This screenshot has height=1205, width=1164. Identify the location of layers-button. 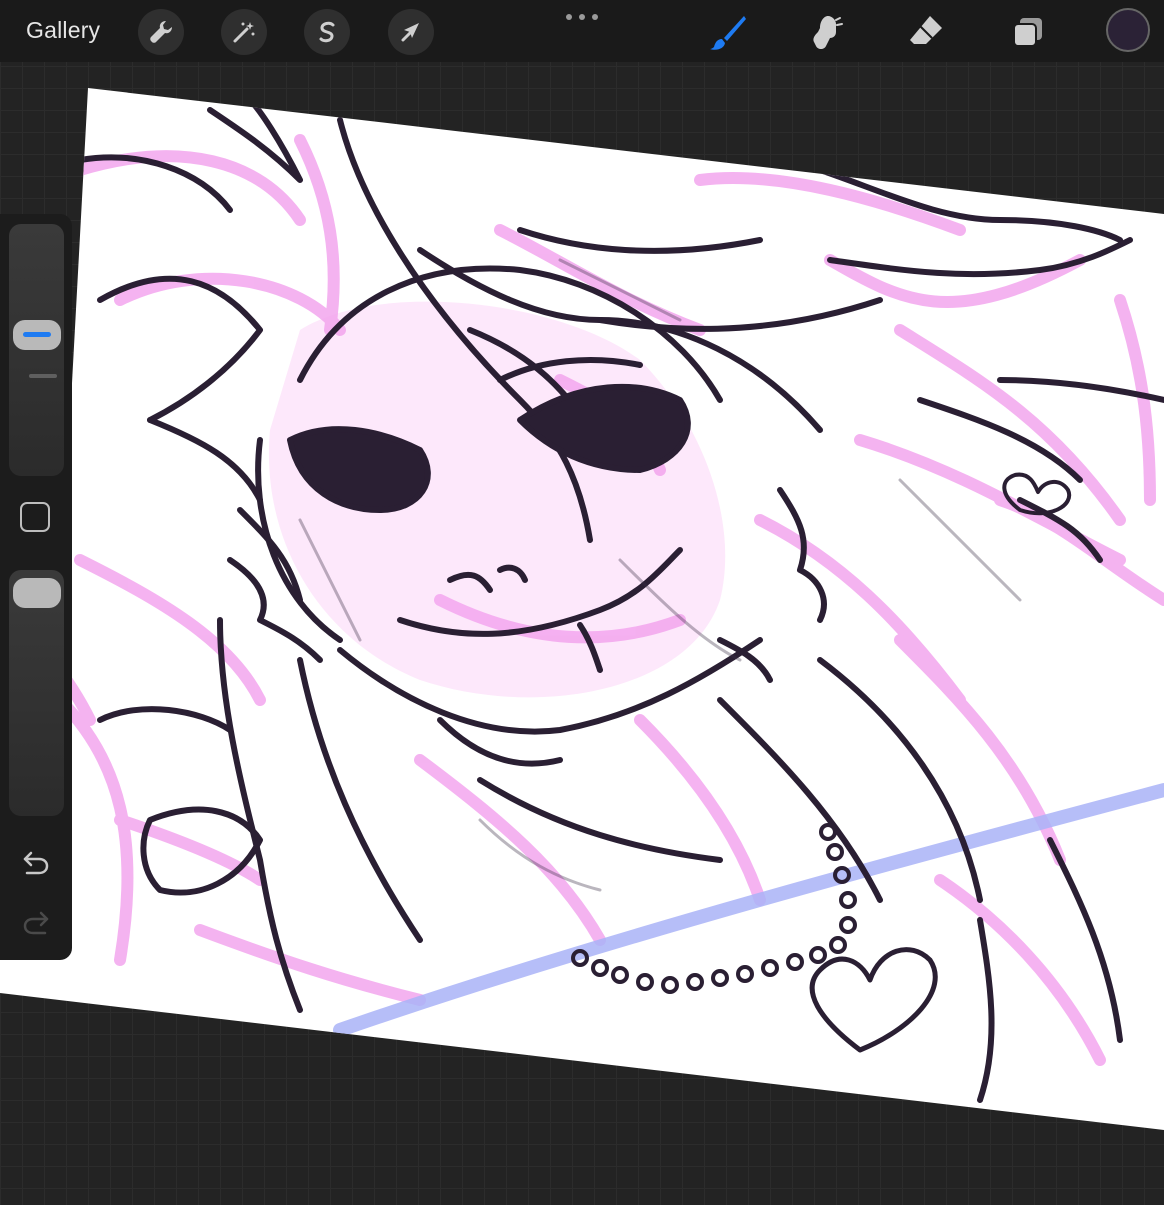
(1028, 32).